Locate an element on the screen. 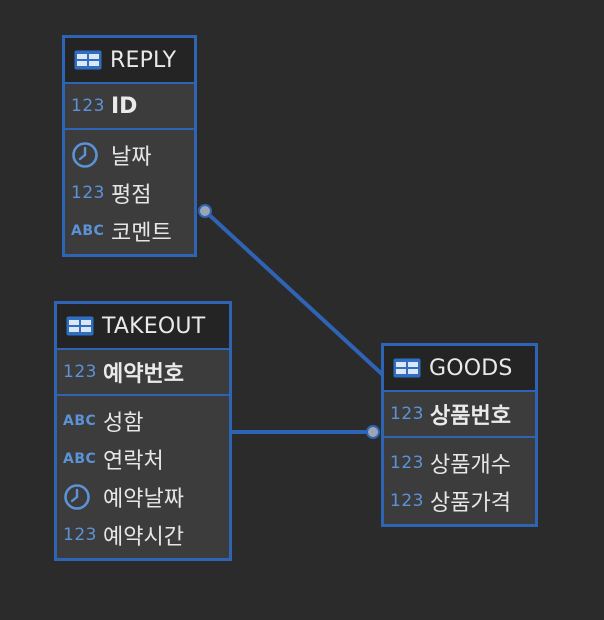  column-name: 연락처 is located at coordinates (133, 461).